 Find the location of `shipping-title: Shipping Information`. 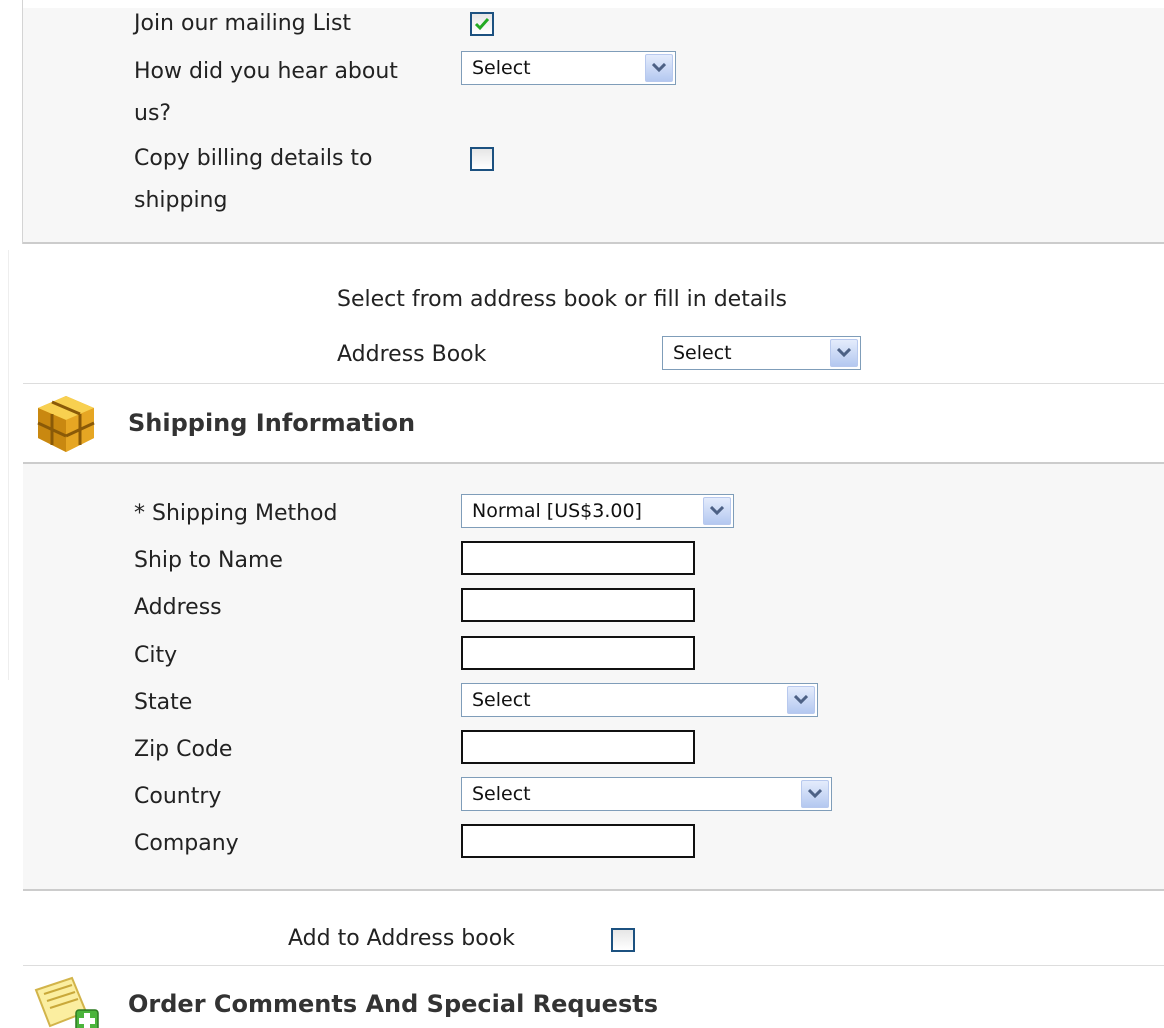

shipping-title: Shipping Information is located at coordinates (272, 423).